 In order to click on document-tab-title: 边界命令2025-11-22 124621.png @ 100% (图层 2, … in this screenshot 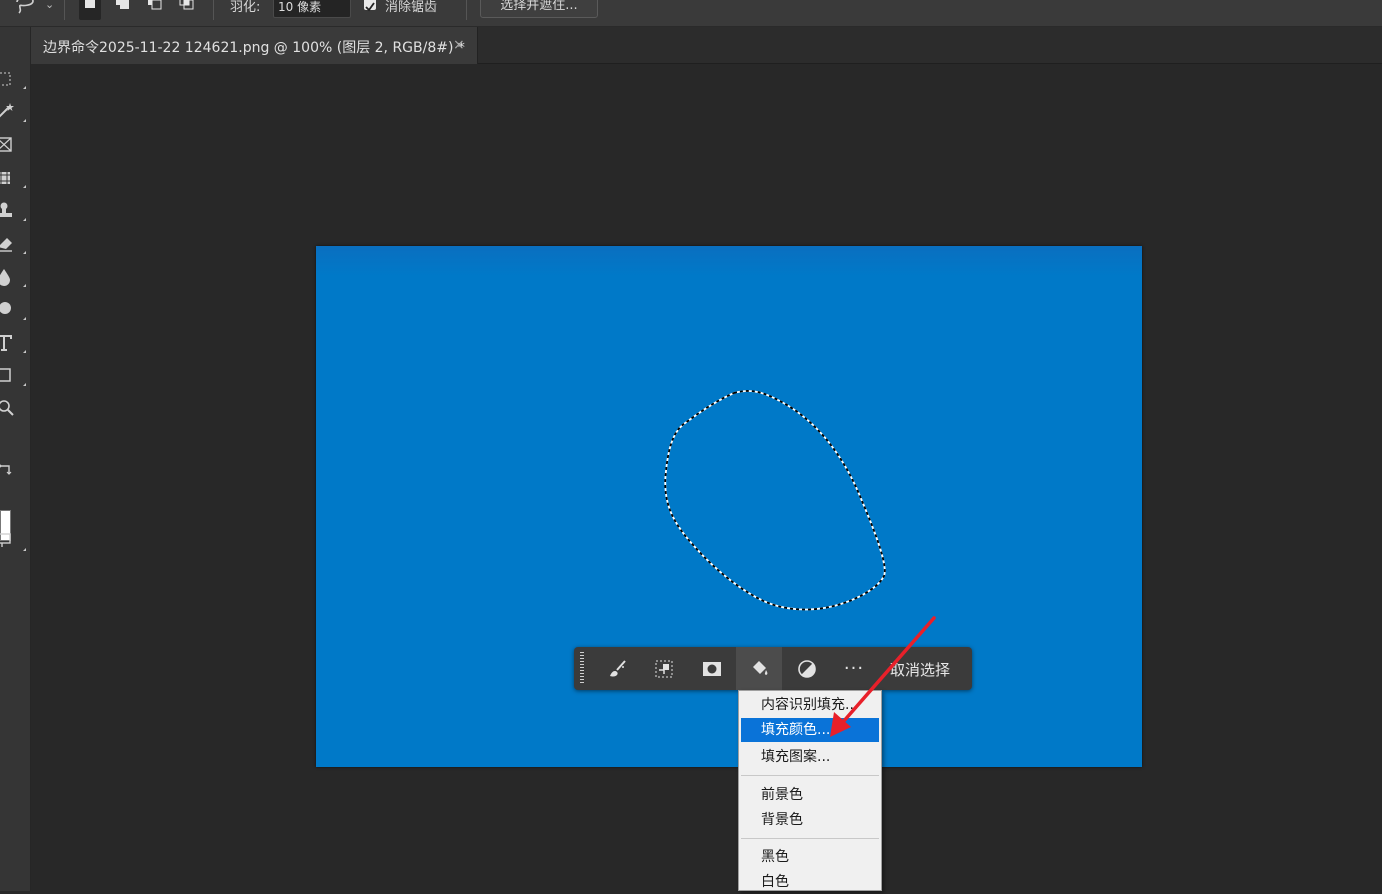, I will do `click(254, 48)`.